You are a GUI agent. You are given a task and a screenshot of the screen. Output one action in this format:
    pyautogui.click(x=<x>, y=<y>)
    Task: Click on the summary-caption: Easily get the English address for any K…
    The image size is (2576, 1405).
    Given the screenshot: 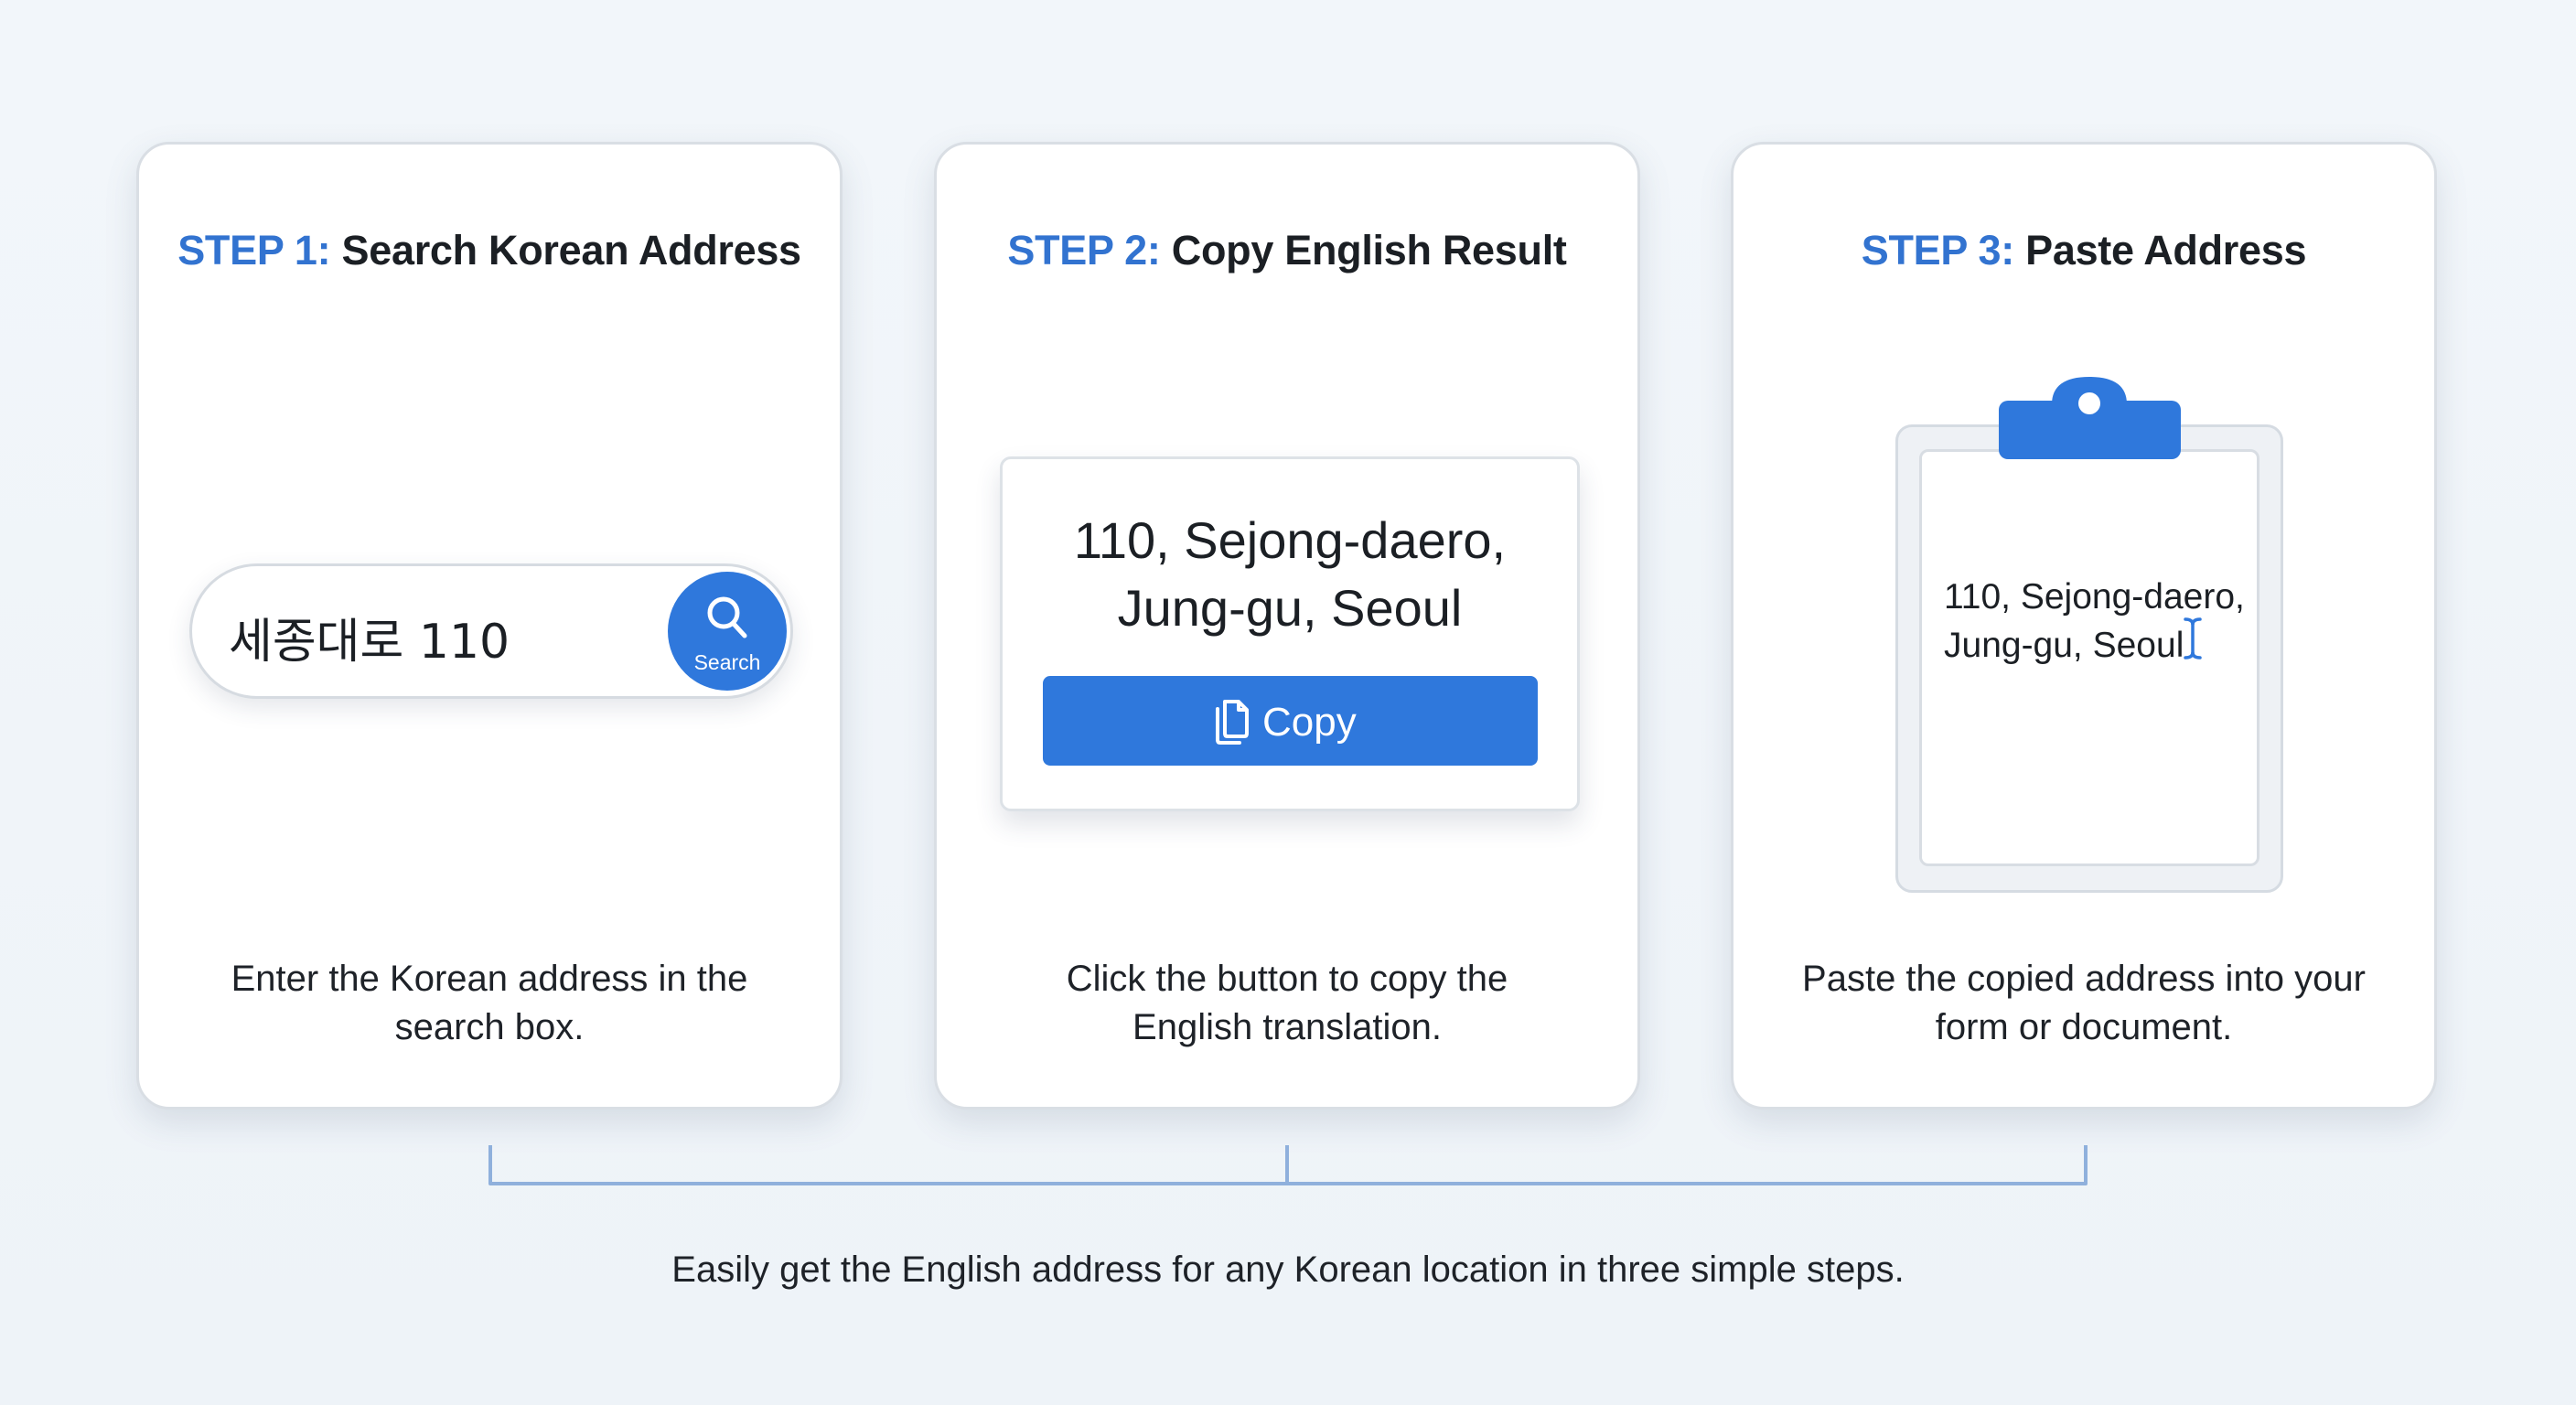 What is the action you would take?
    pyautogui.click(x=1288, y=1269)
    